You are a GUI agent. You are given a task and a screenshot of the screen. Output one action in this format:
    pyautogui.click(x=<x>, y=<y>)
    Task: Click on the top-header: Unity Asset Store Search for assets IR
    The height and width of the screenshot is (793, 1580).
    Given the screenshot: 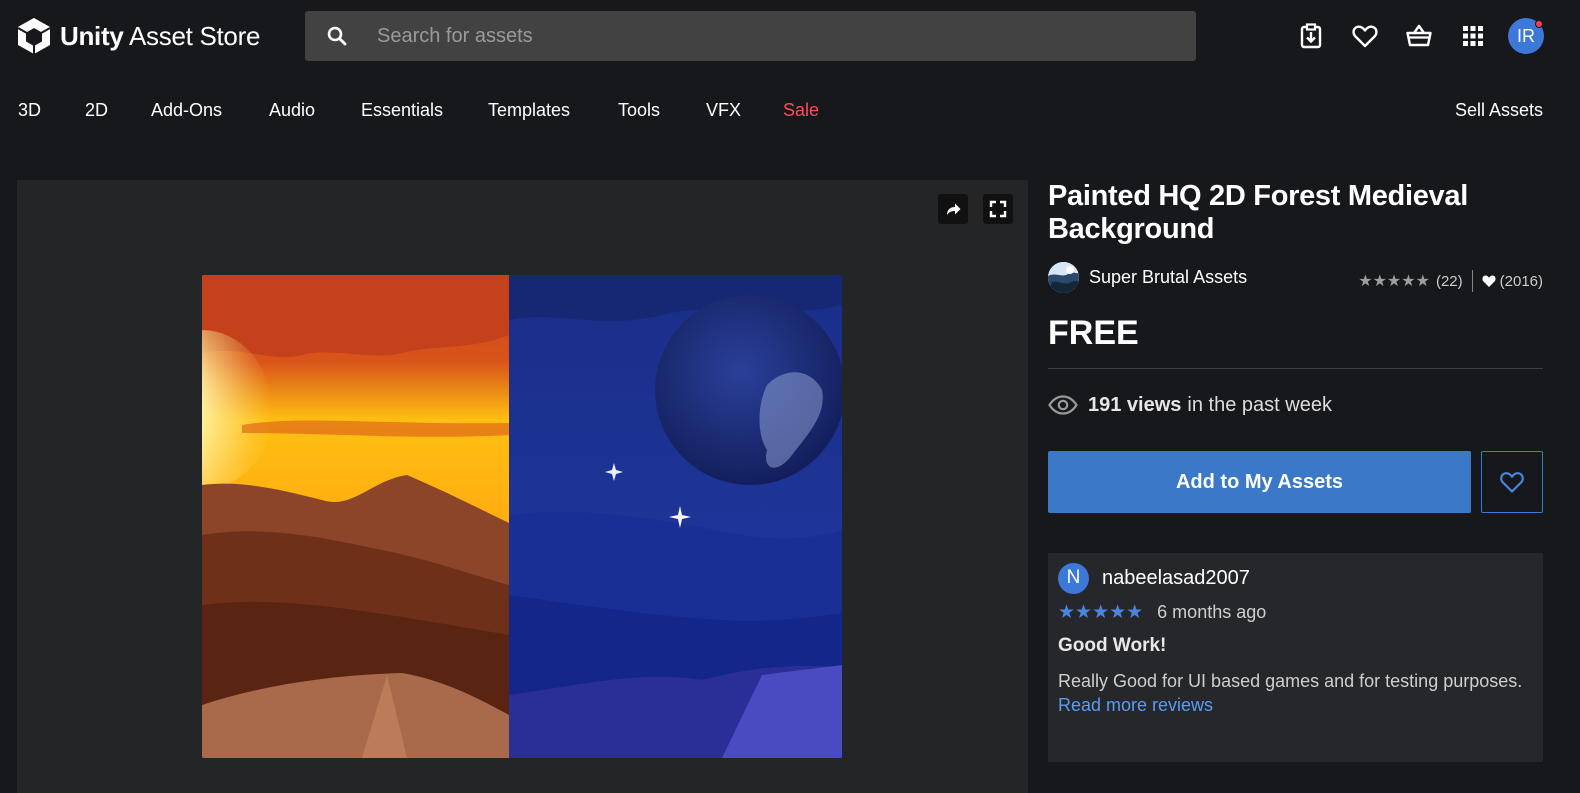 What is the action you would take?
    pyautogui.click(x=790, y=36)
    